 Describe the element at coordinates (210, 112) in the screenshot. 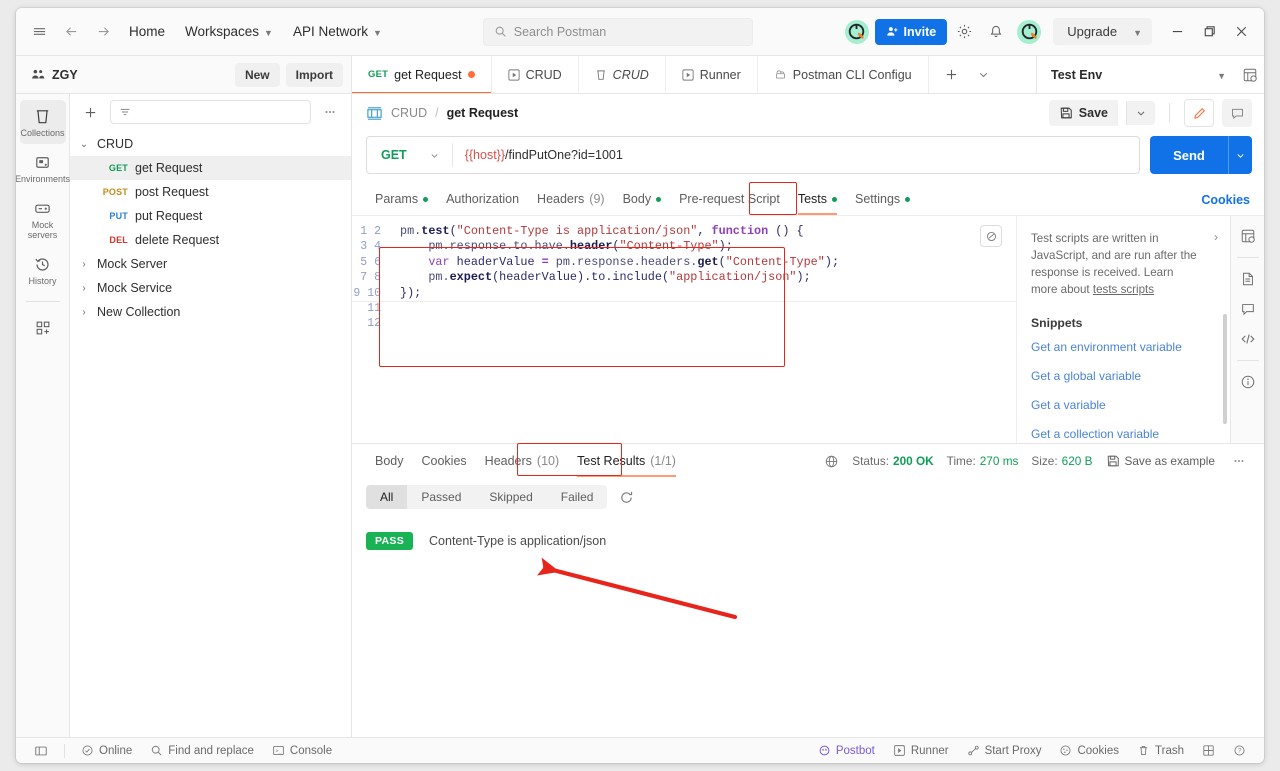

I see `filter-input` at that location.